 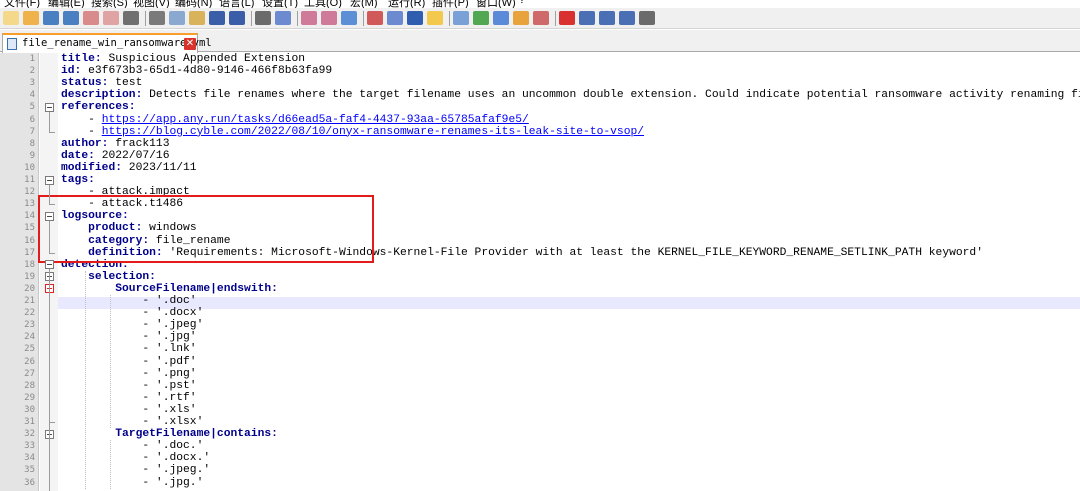 What do you see at coordinates (197, 18) in the screenshot?
I see `paste-icon` at bounding box center [197, 18].